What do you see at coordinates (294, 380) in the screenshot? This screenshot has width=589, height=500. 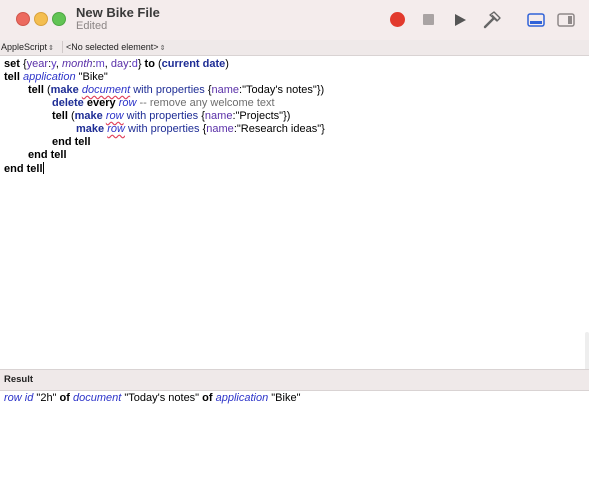 I see `result-pane-header: Result` at bounding box center [294, 380].